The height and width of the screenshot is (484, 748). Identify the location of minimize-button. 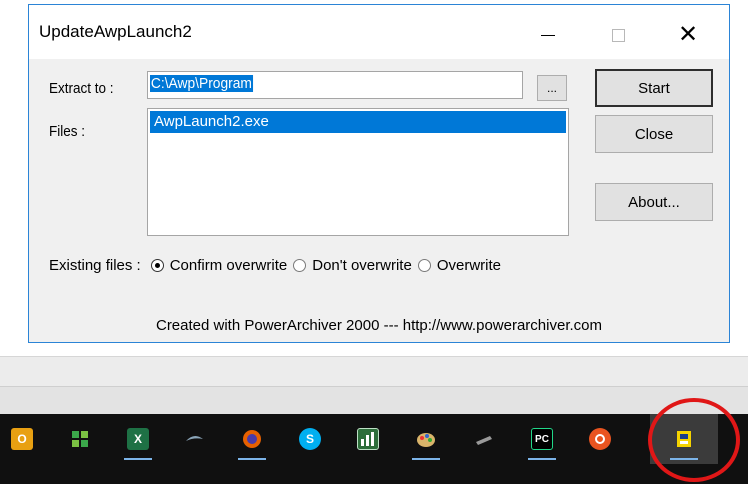
(548, 35).